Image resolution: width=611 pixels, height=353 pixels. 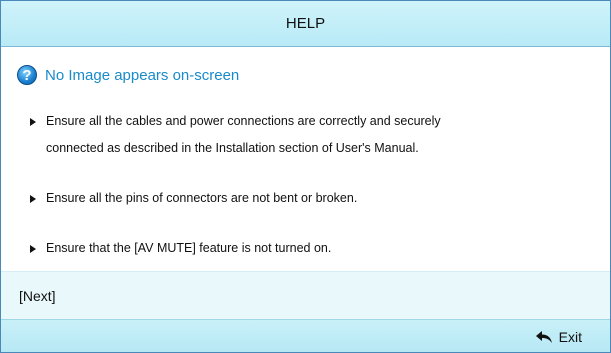 I want to click on question-text: No Image appears on-screen, so click(x=142, y=75).